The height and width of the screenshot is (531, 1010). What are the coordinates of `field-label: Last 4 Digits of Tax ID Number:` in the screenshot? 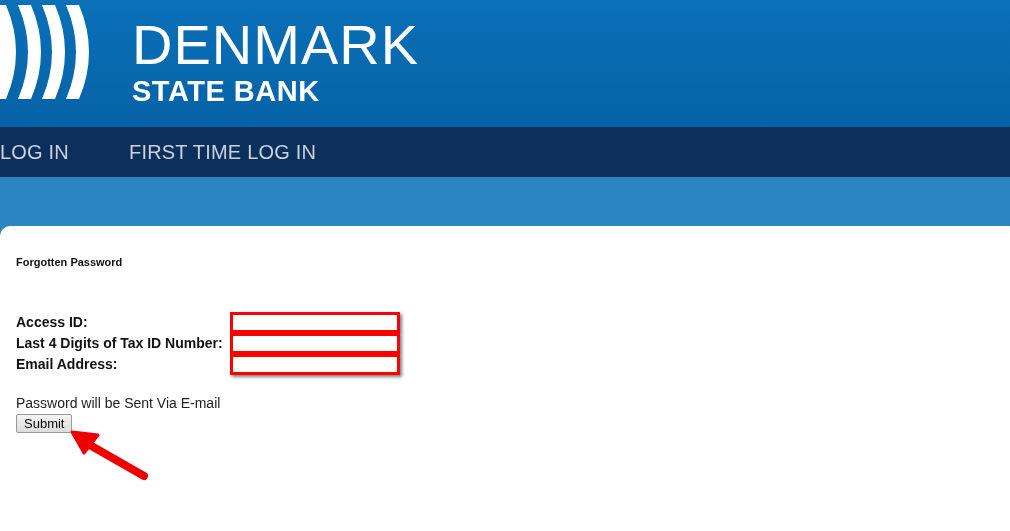 It's located at (120, 343).